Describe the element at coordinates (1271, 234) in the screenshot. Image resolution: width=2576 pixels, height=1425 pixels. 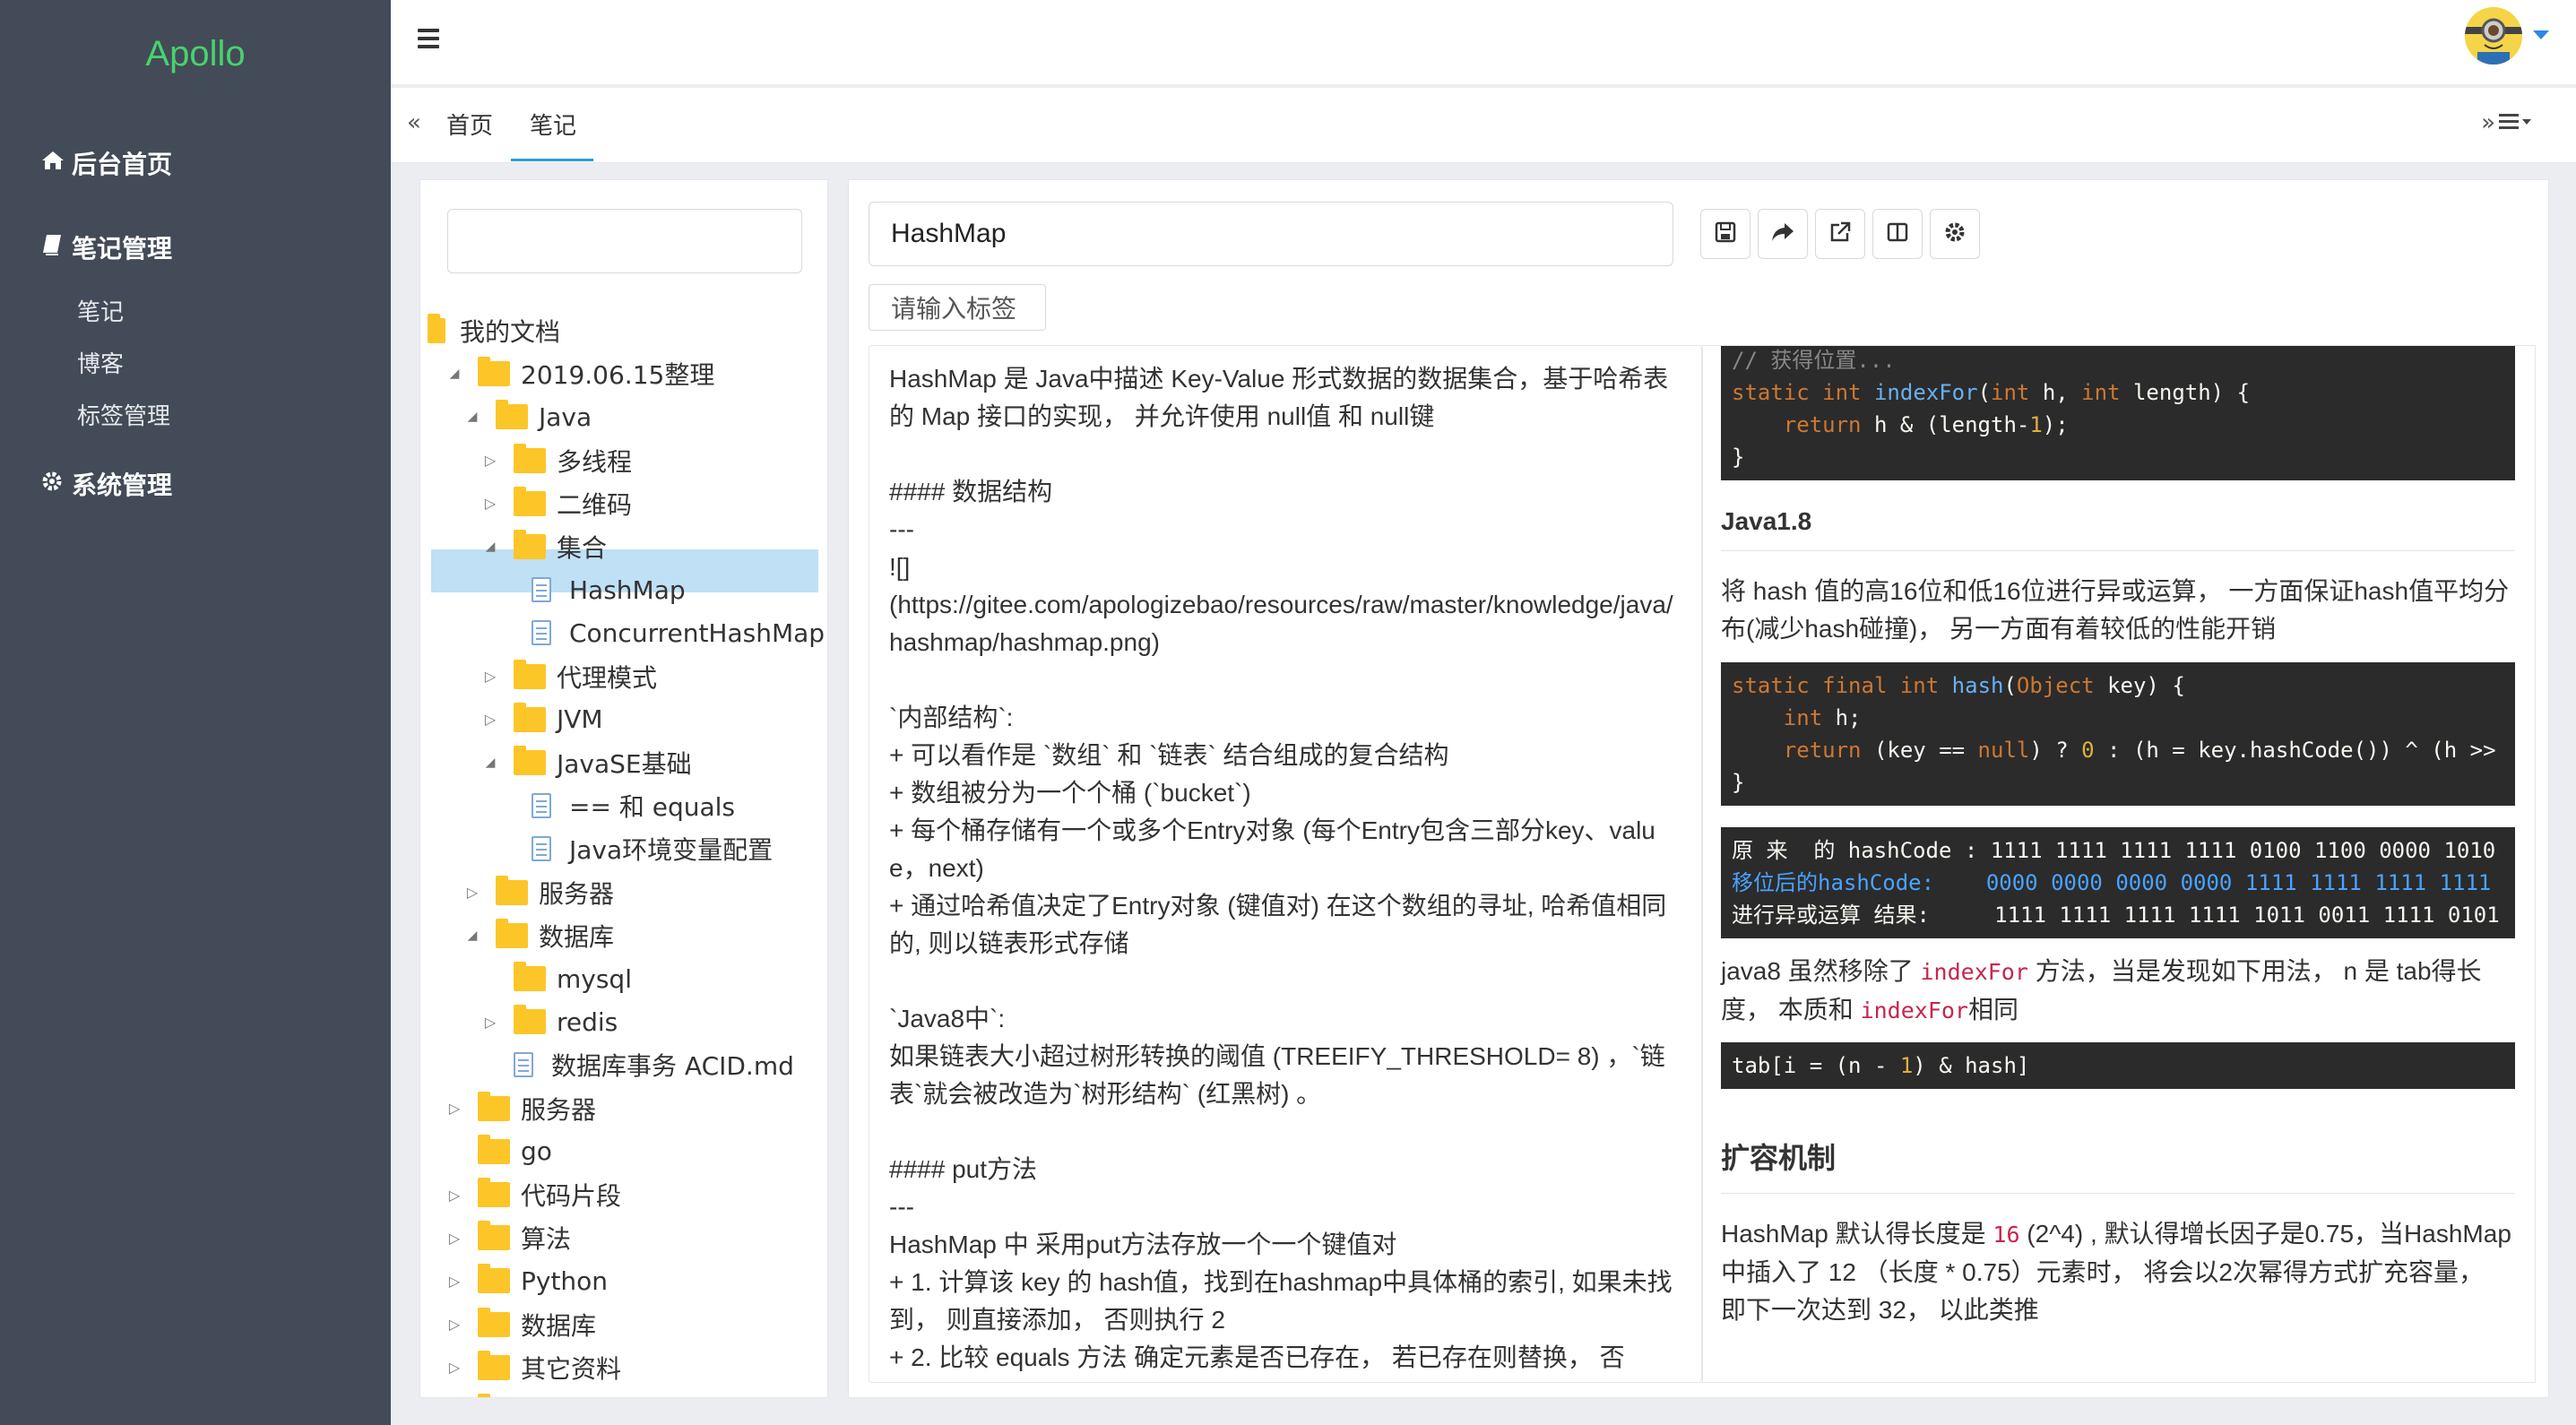
I see `note-title-input: HashMap` at that location.